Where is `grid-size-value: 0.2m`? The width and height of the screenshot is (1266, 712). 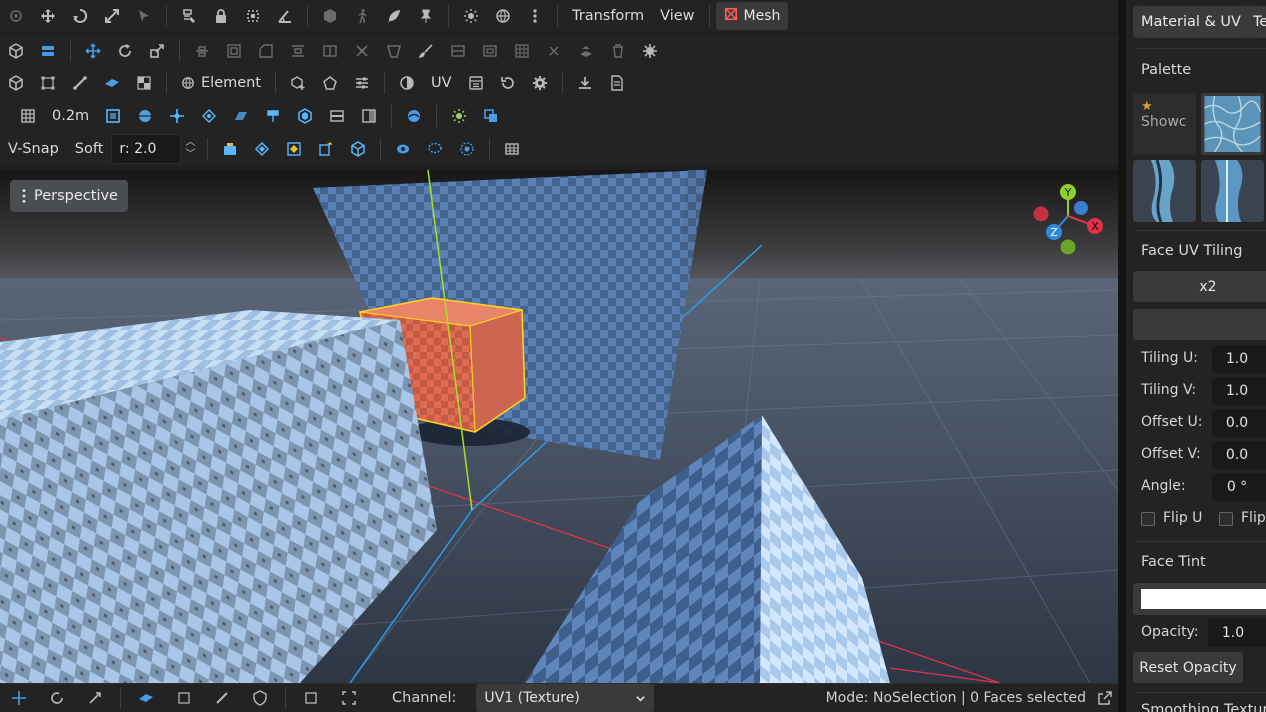
grid-size-value: 0.2m is located at coordinates (70, 116).